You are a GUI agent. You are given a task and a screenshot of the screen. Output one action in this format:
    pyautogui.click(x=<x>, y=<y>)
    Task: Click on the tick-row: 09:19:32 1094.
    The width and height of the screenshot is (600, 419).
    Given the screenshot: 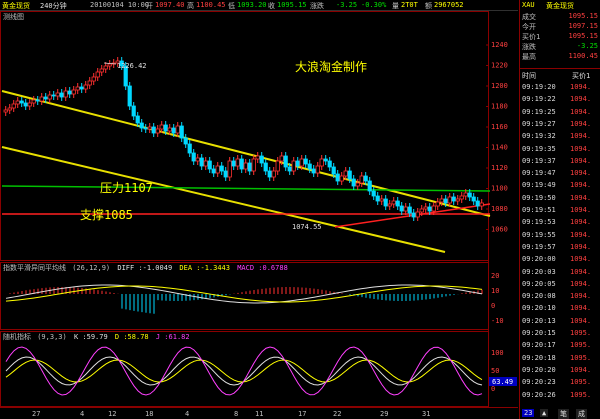 What is the action you would take?
    pyautogui.click(x=560, y=137)
    